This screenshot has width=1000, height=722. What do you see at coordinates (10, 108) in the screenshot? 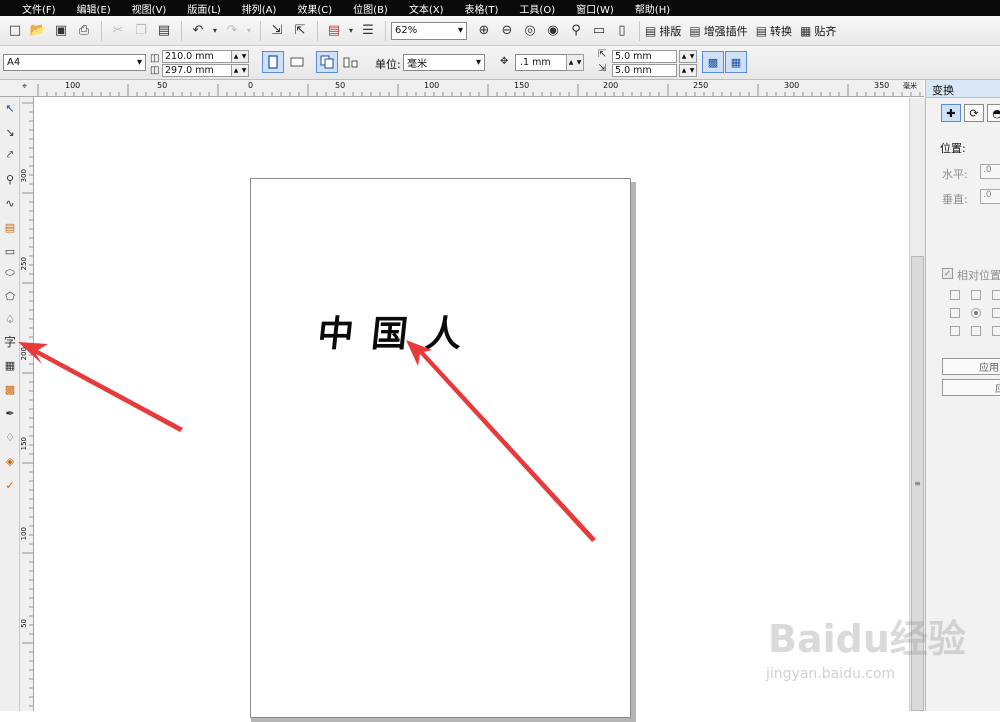
I see `pick-tool-icon: ↖` at bounding box center [10, 108].